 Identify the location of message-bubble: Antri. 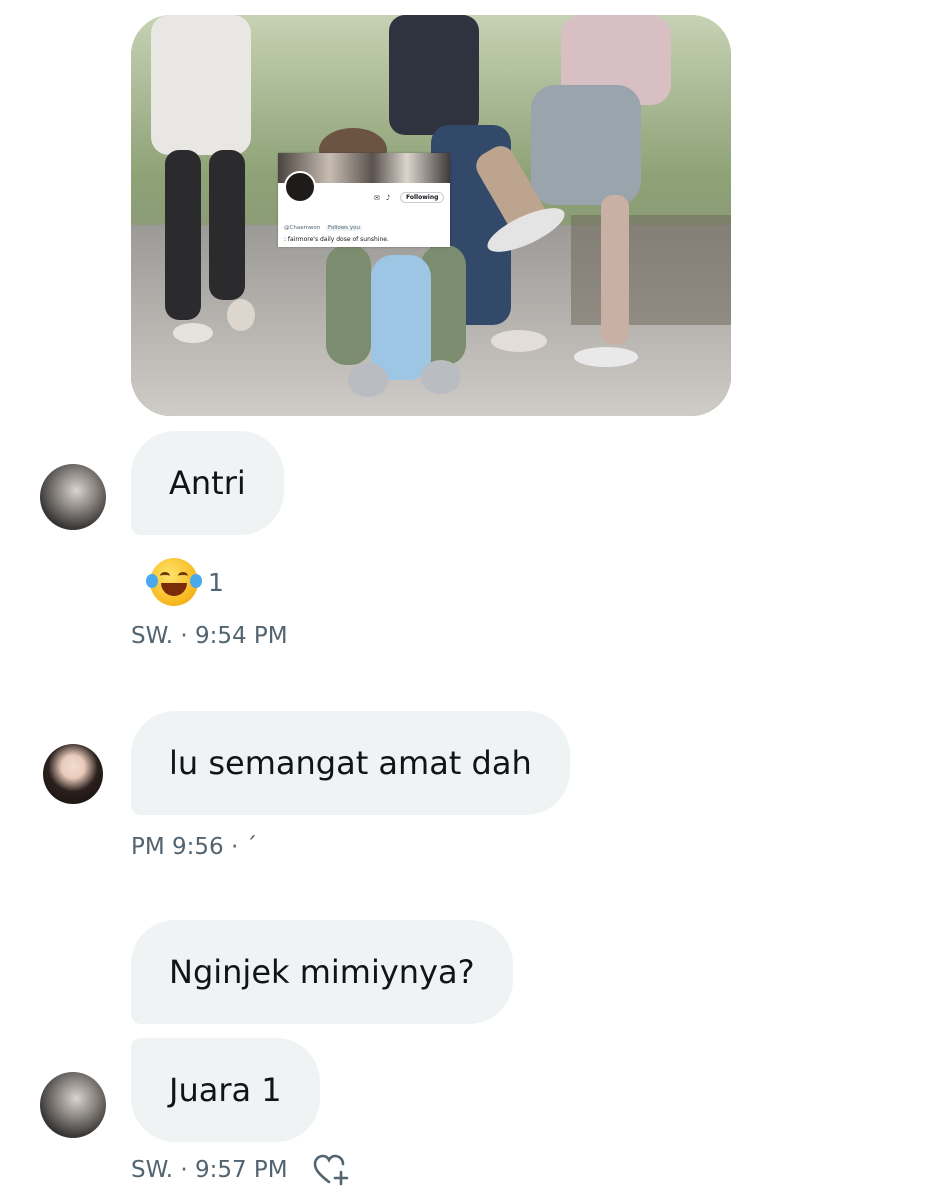
(207, 483).